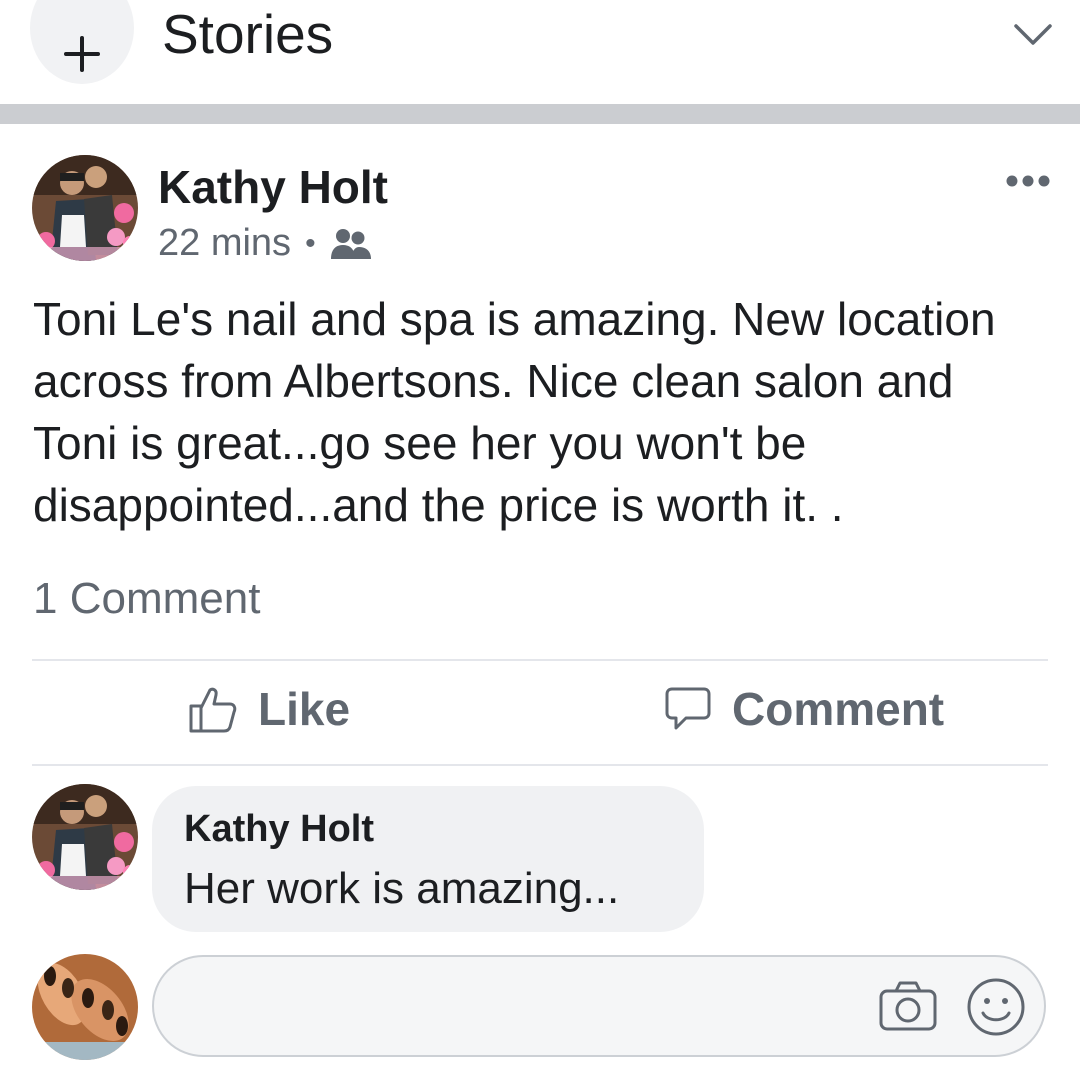 The image size is (1080, 1080). Describe the element at coordinates (540, 52) in the screenshot. I see `stories-header: Stories` at that location.